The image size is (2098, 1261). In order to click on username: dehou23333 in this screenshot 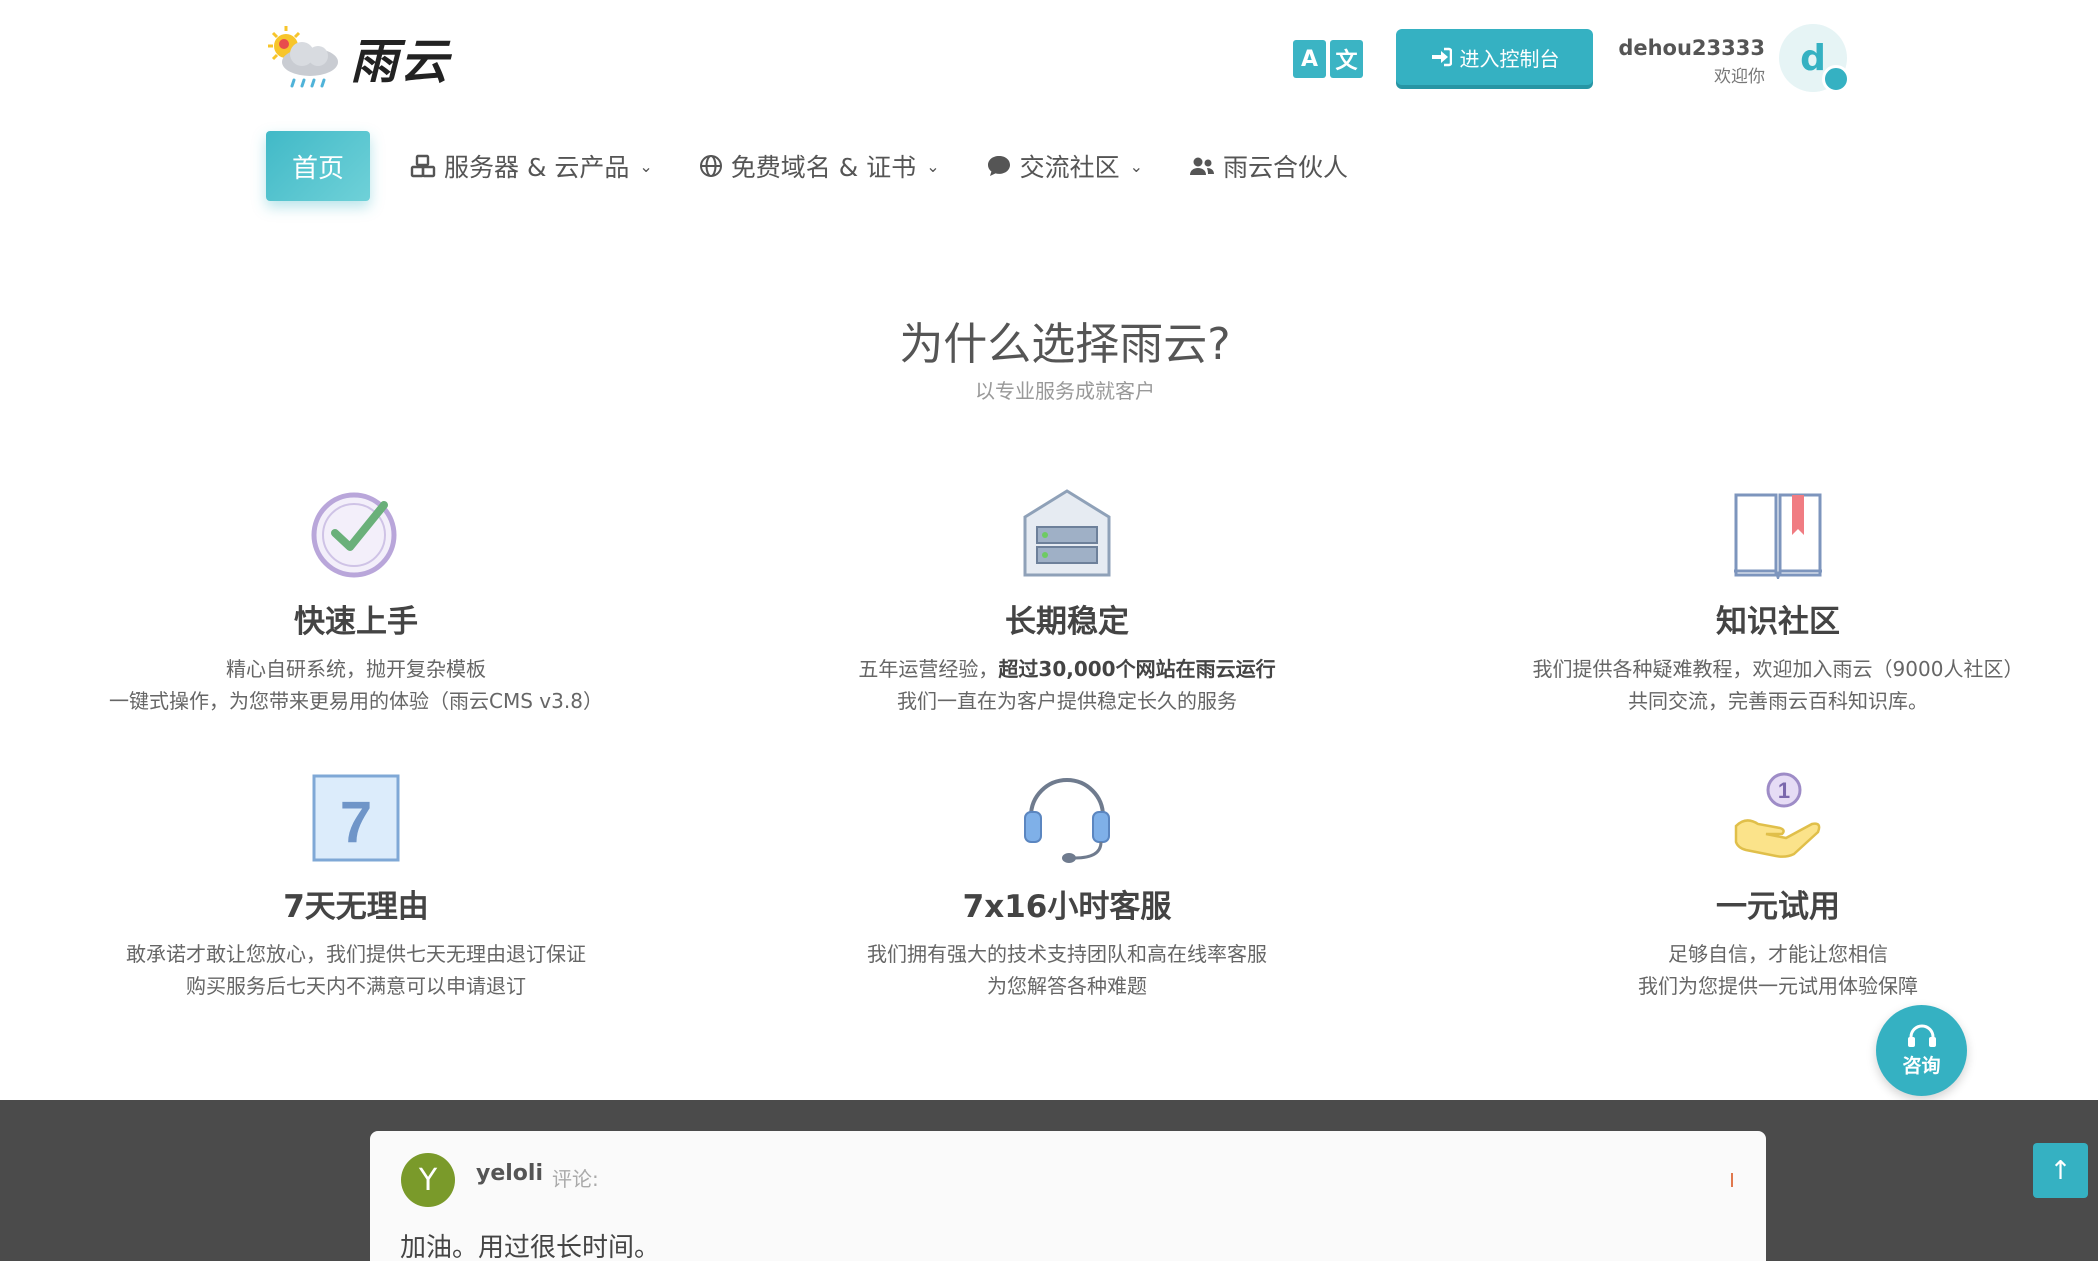, I will do `click(1691, 48)`.